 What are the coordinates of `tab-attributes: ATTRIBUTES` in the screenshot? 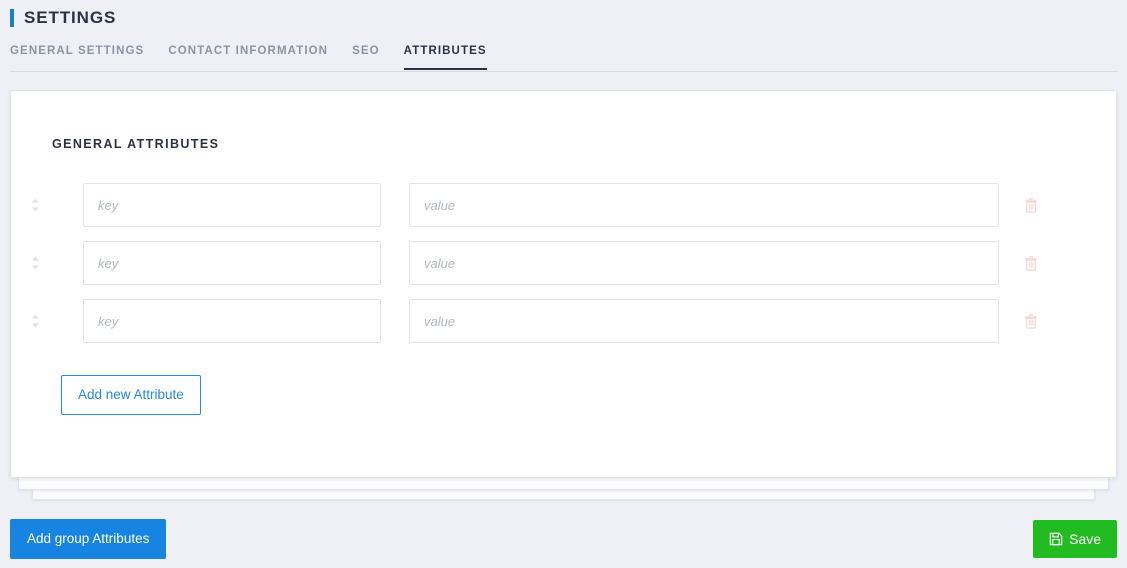 It's located at (445, 57).